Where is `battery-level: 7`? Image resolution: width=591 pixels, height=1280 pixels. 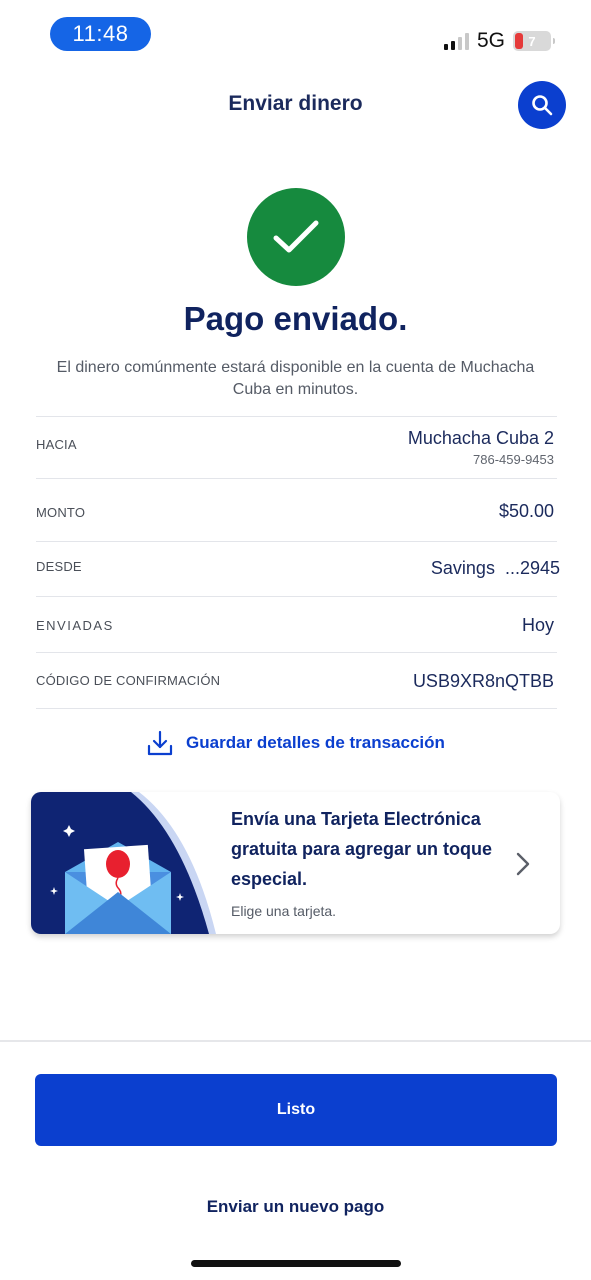 battery-level: 7 is located at coordinates (532, 41).